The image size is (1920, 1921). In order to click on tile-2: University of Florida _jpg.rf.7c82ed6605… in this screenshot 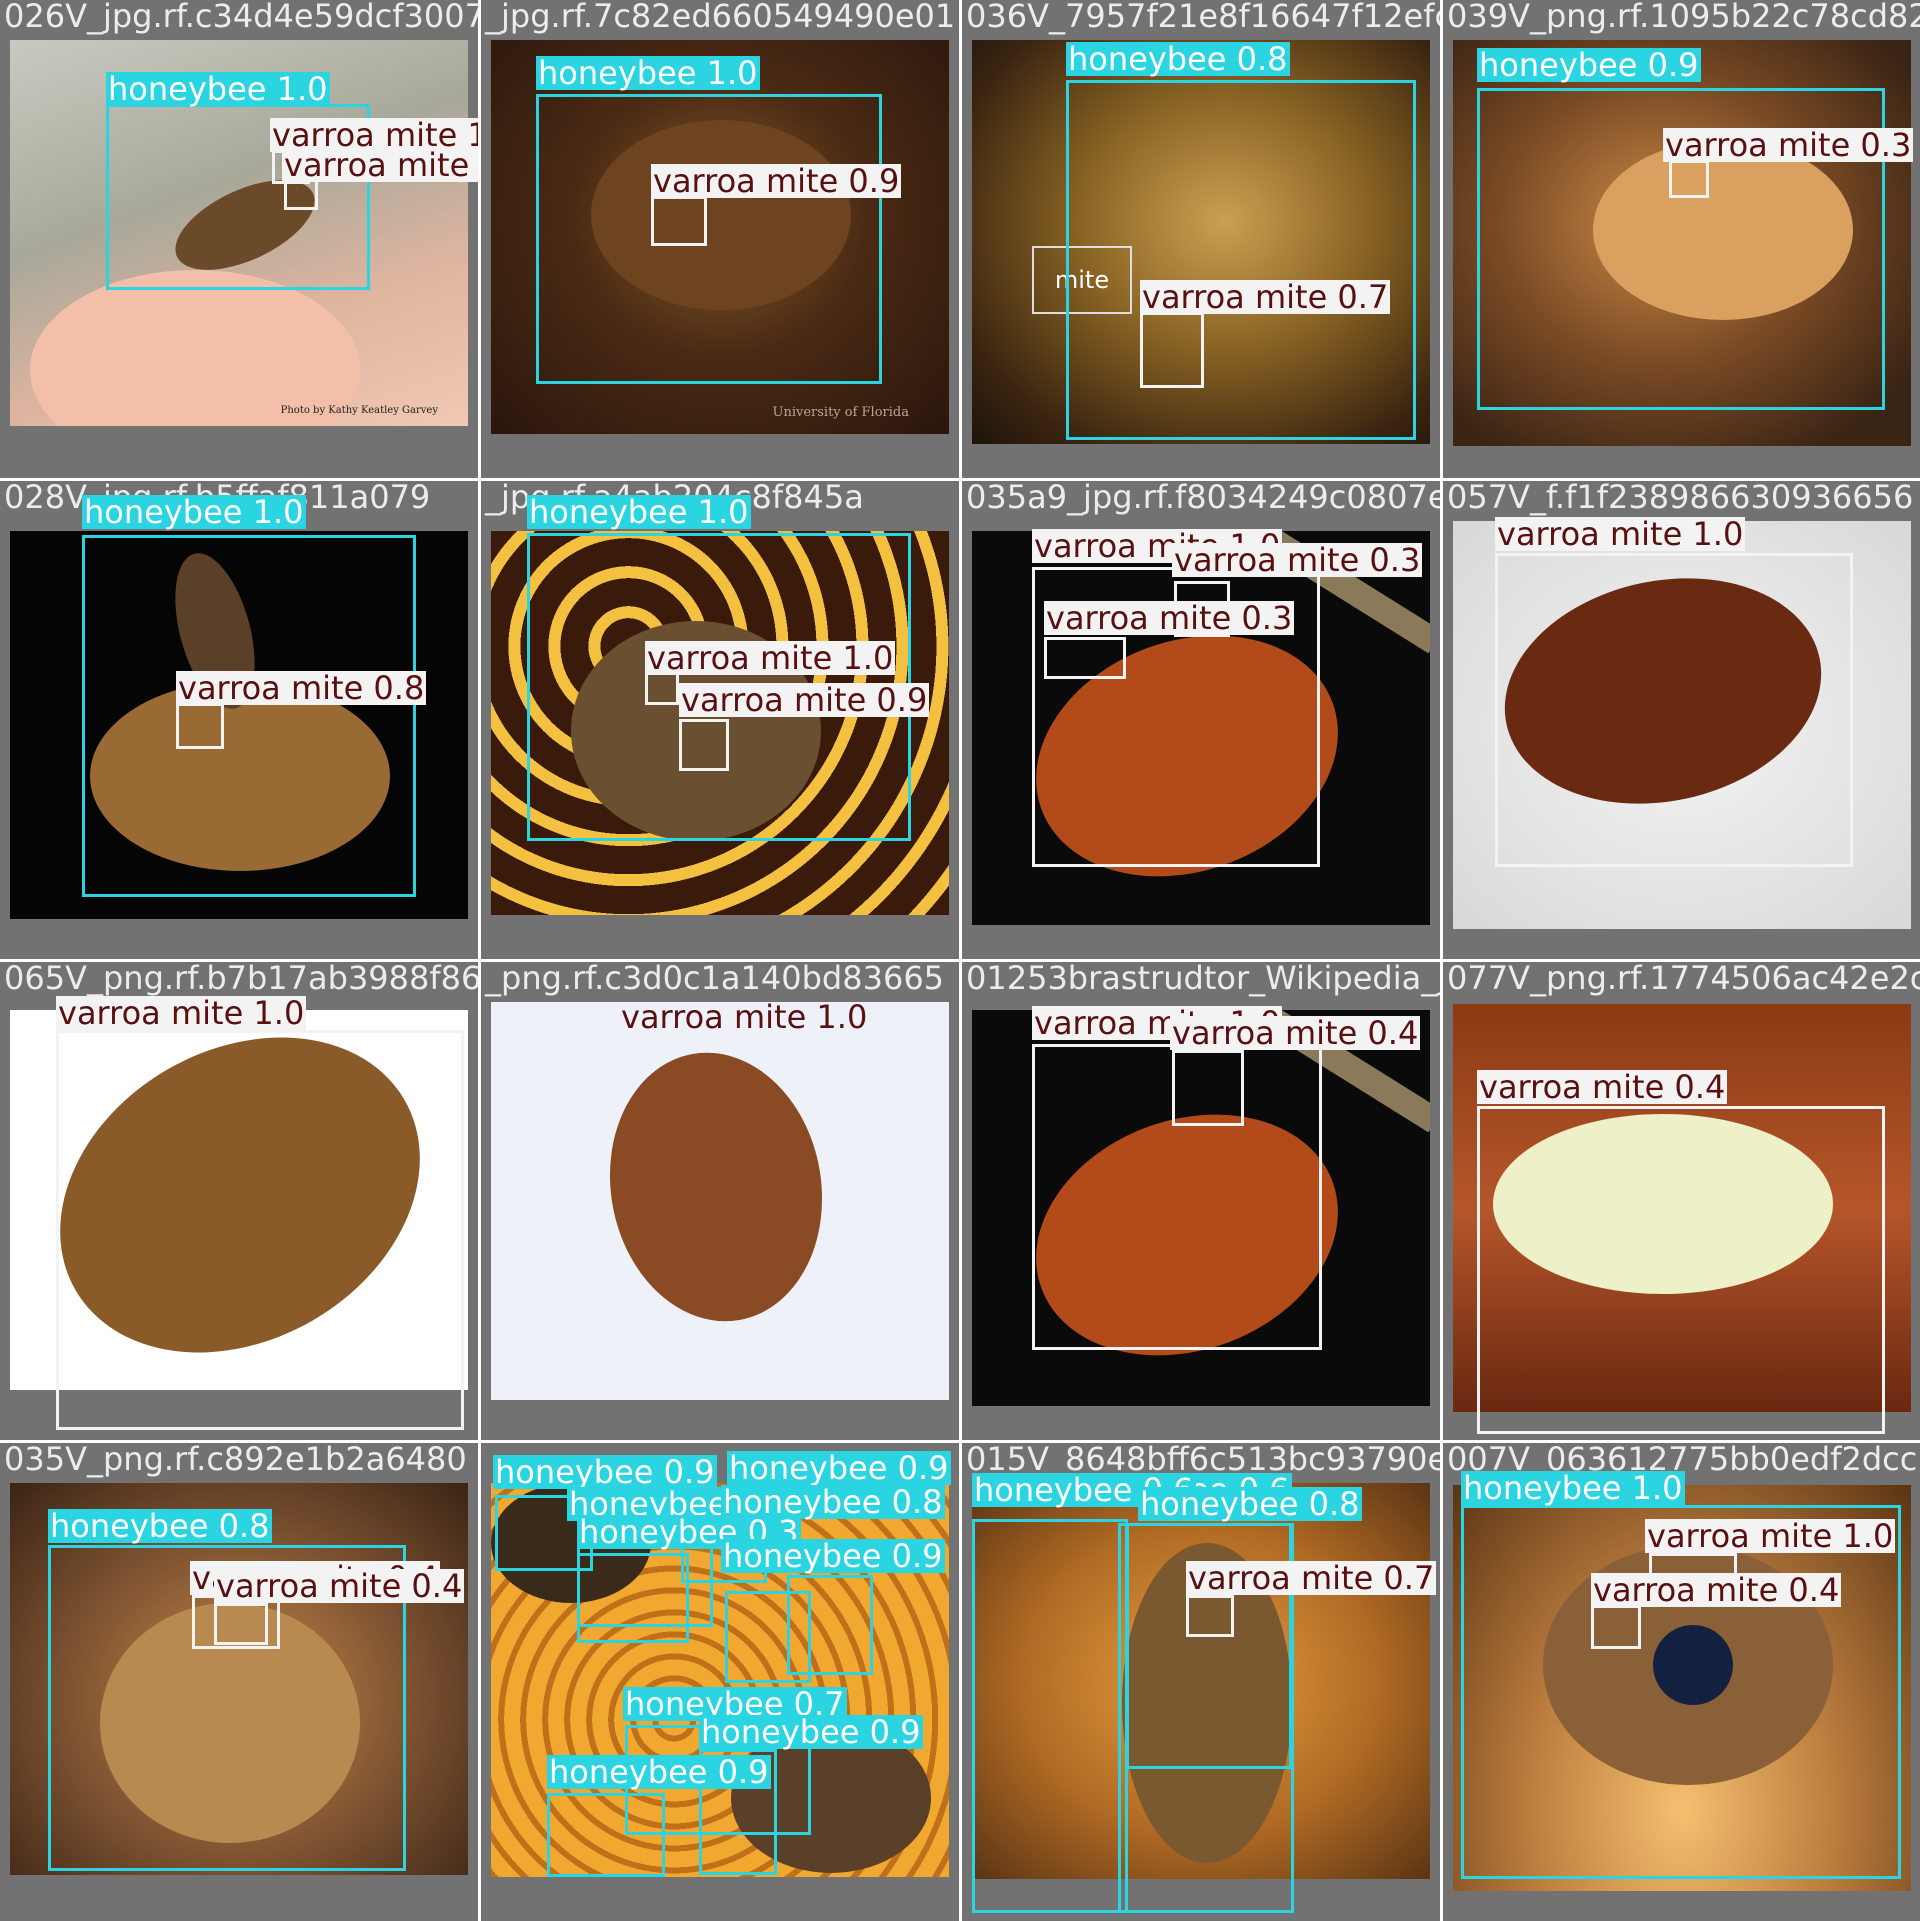, I will do `click(720, 239)`.